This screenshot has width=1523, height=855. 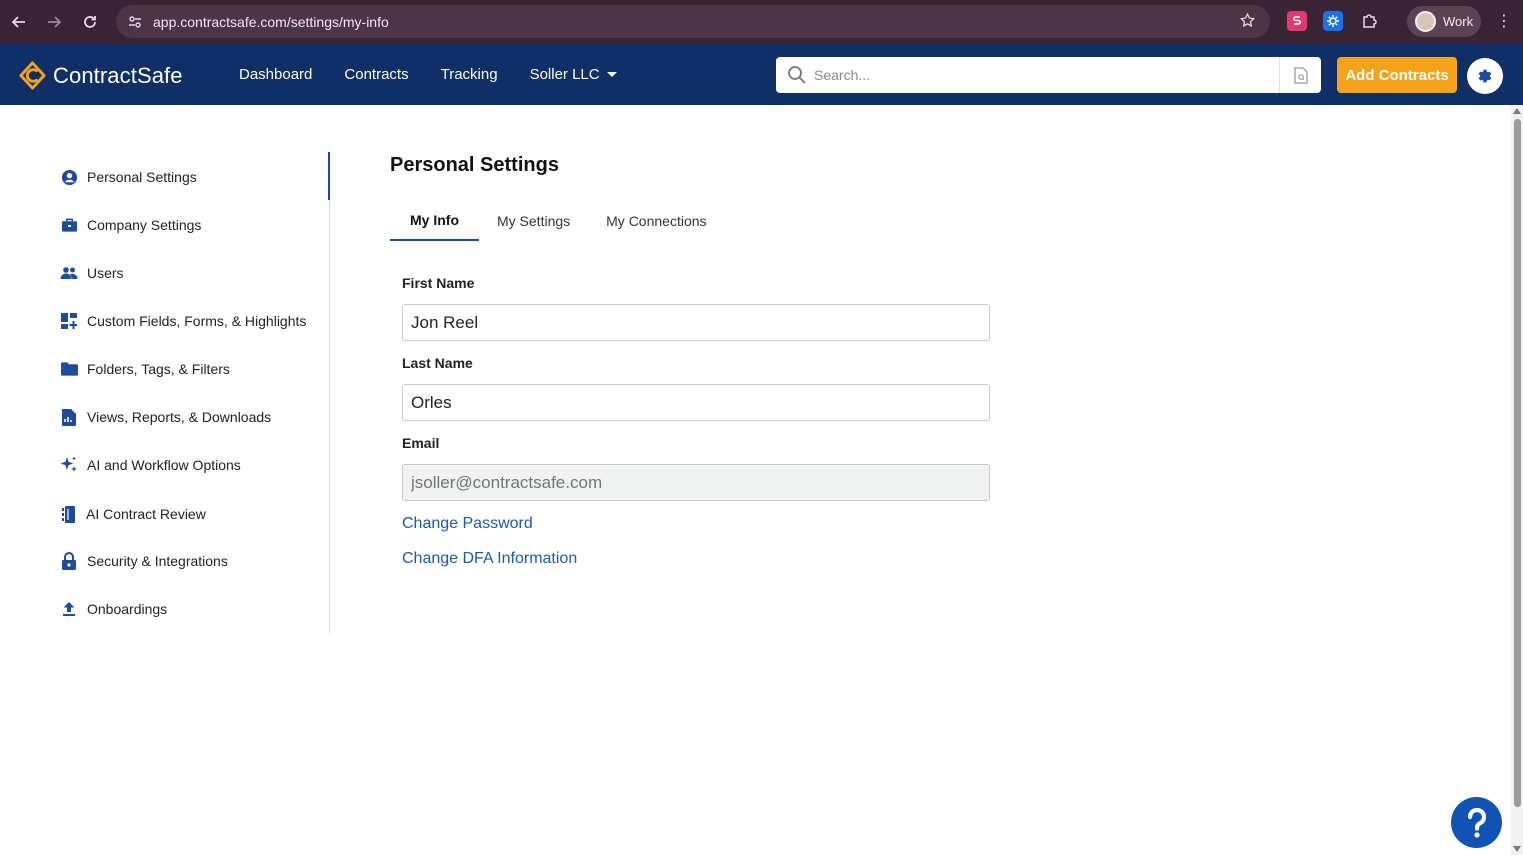 What do you see at coordinates (146, 514) in the screenshot?
I see `sidebar-item-label: AI Contract Review` at bounding box center [146, 514].